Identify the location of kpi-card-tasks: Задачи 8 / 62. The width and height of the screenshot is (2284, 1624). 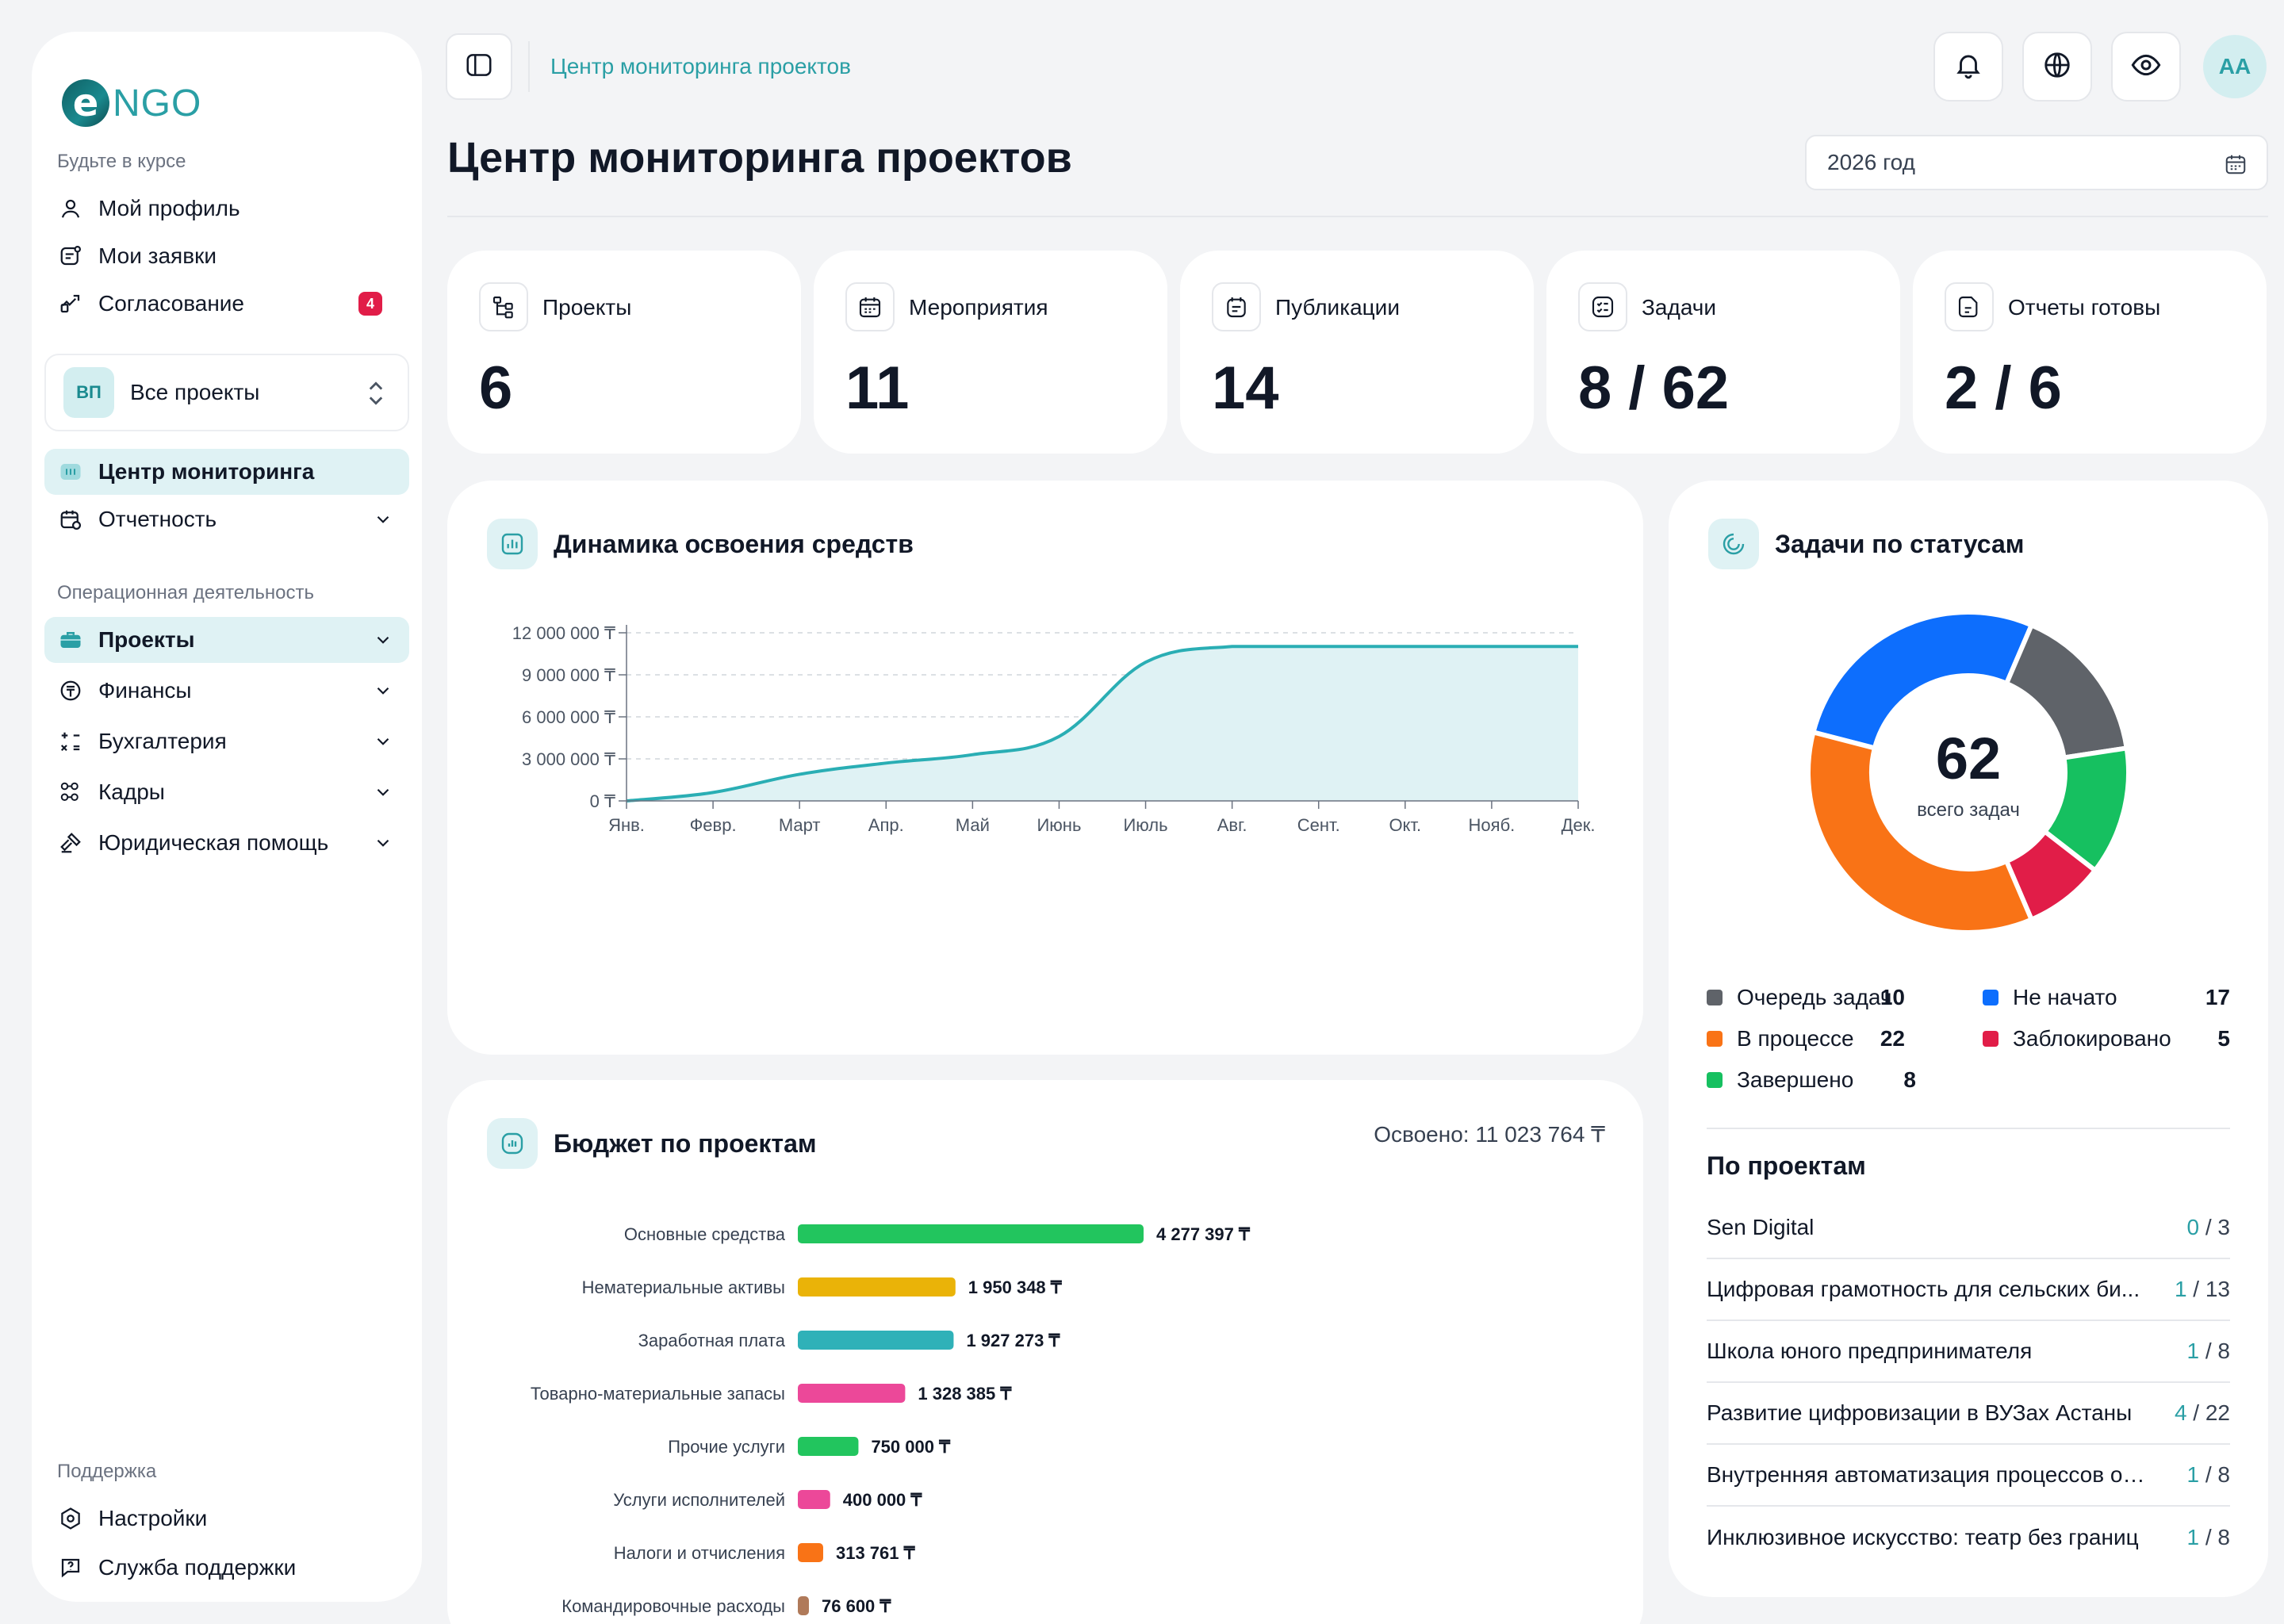
(1723, 352).